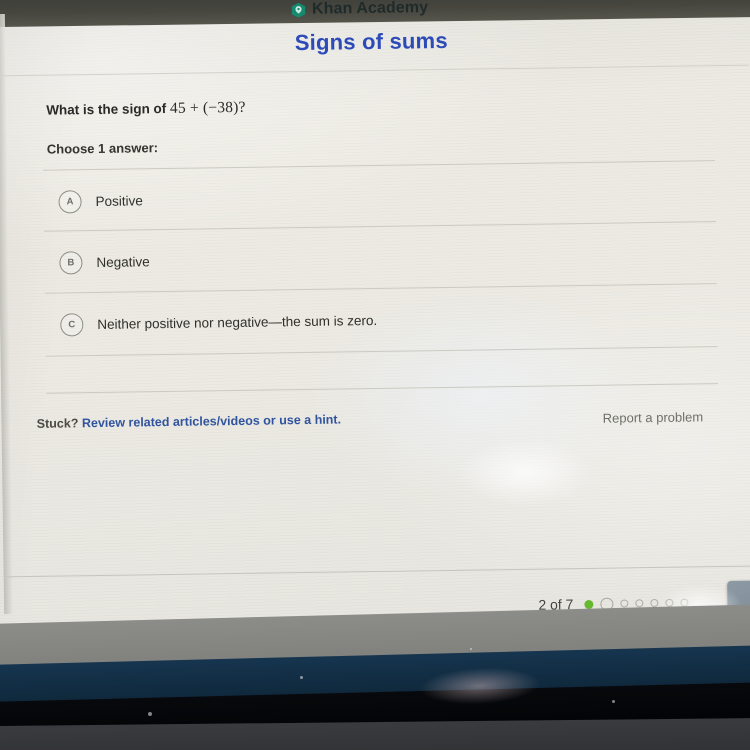 Image resolution: width=750 pixels, height=750 pixels. Describe the element at coordinates (71, 263) in the screenshot. I see `choice-letter-bubble-b: B` at that location.